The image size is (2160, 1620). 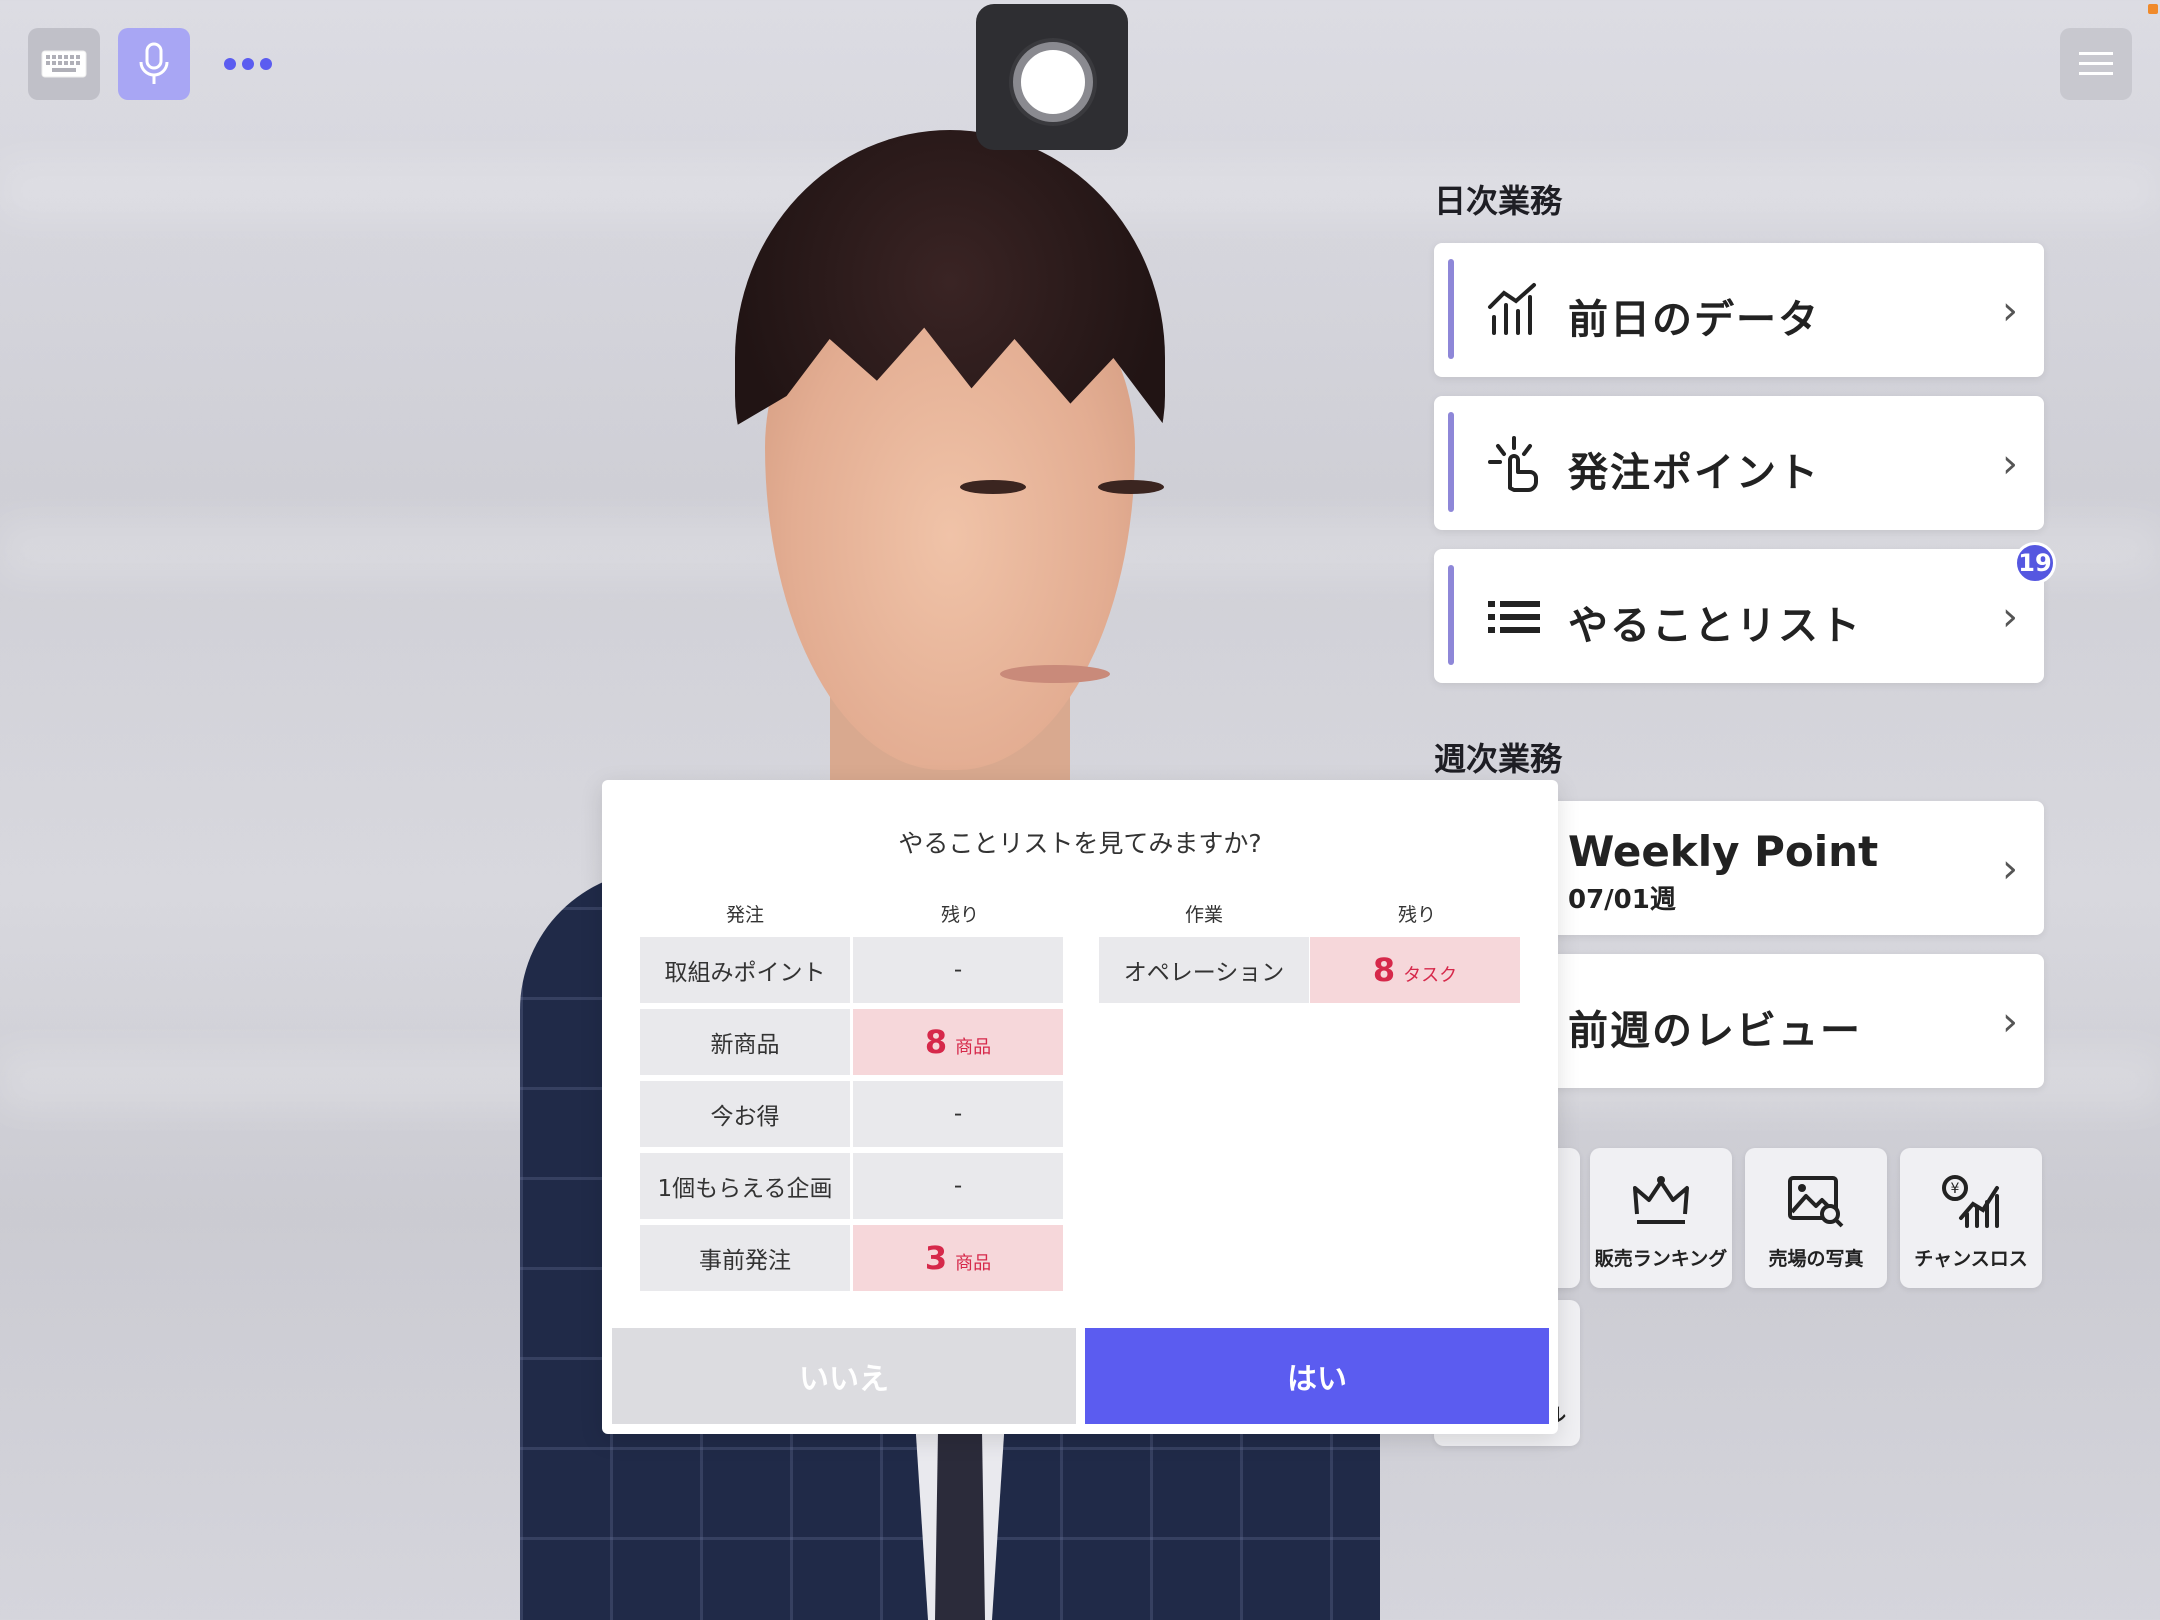 What do you see at coordinates (1622, 900) in the screenshot?
I see `card-sublabel: 07/01週` at bounding box center [1622, 900].